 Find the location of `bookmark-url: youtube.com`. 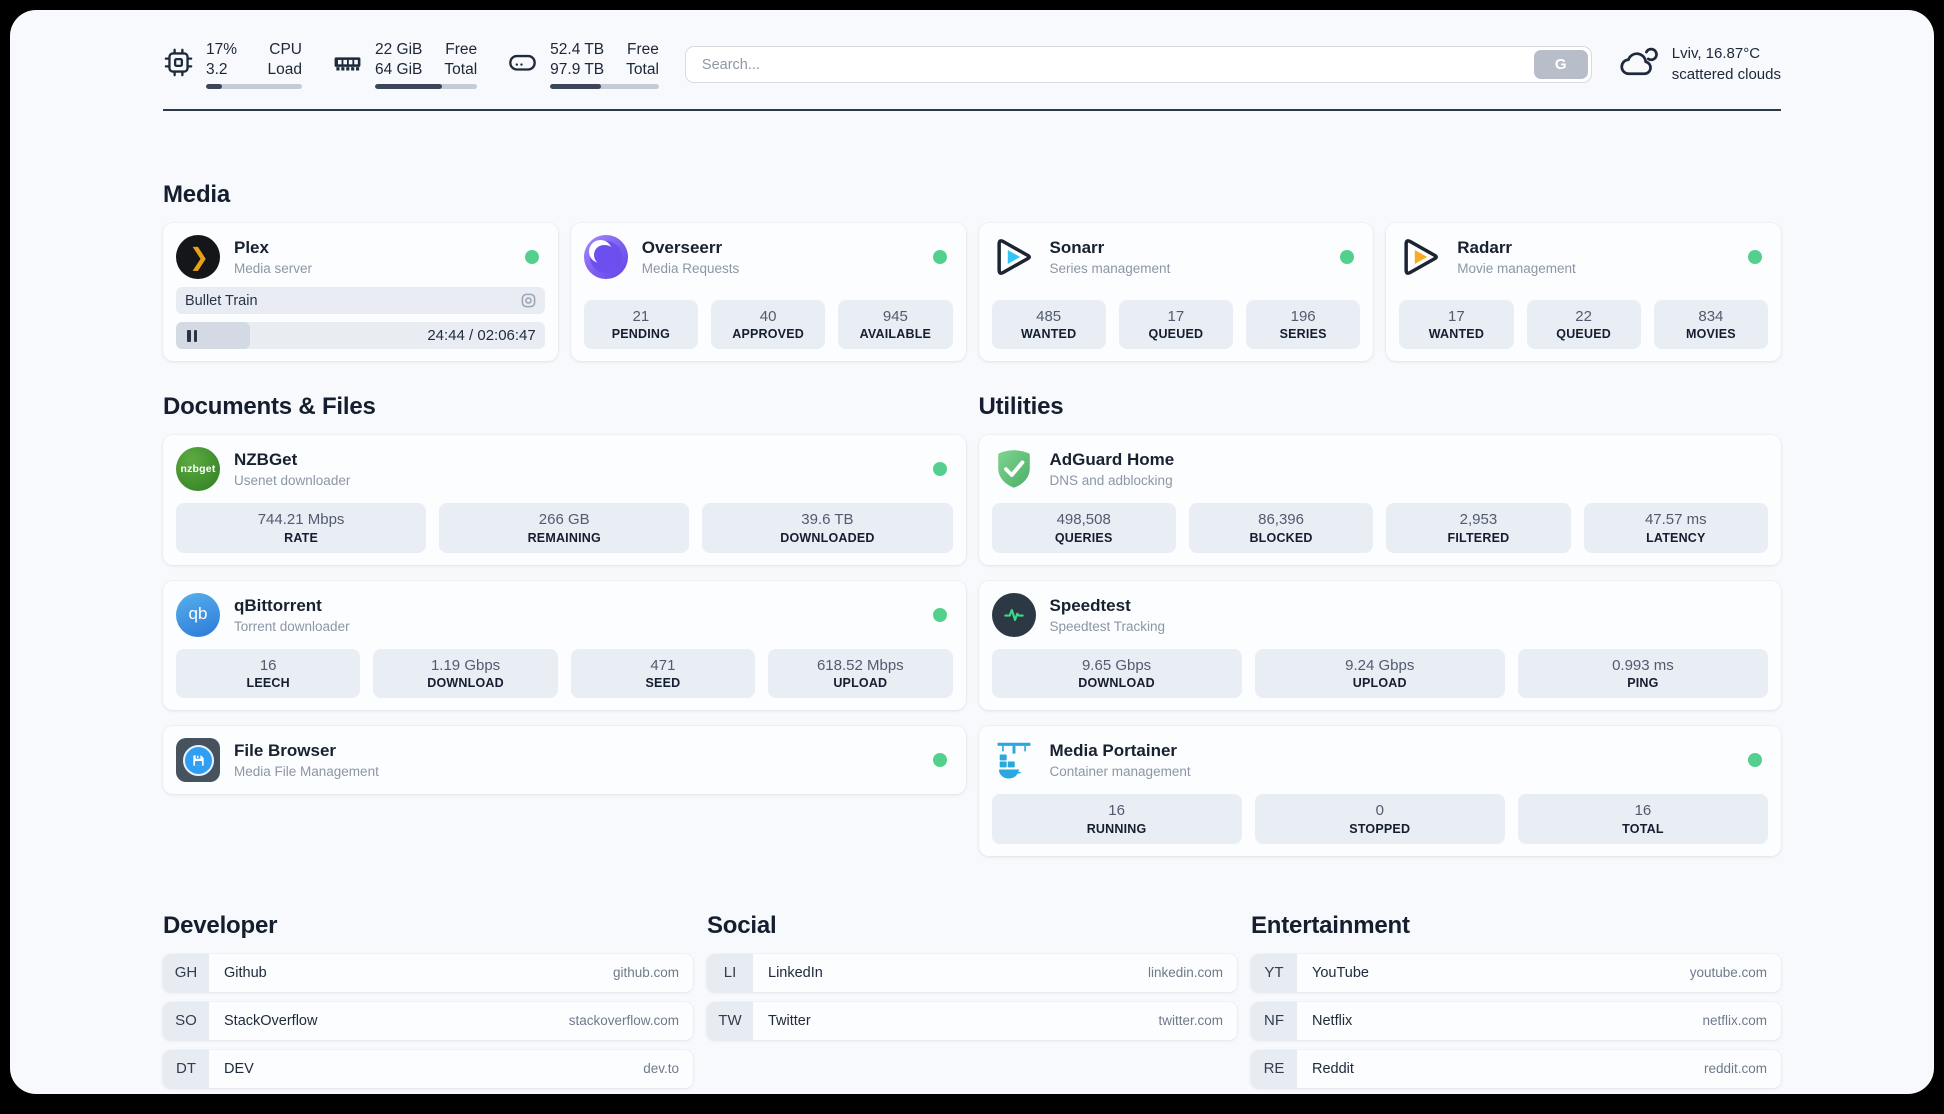

bookmark-url: youtube.com is located at coordinates (1728, 973).